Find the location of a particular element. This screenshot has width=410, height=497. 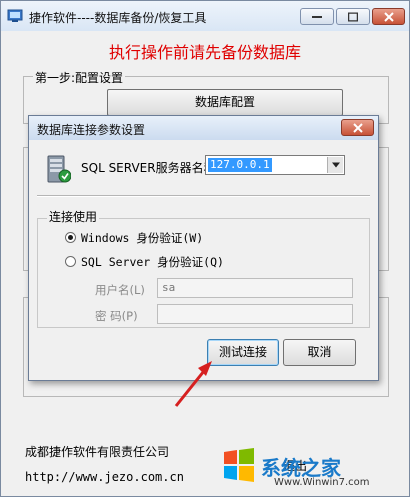

app-icon is located at coordinates (15, 15).